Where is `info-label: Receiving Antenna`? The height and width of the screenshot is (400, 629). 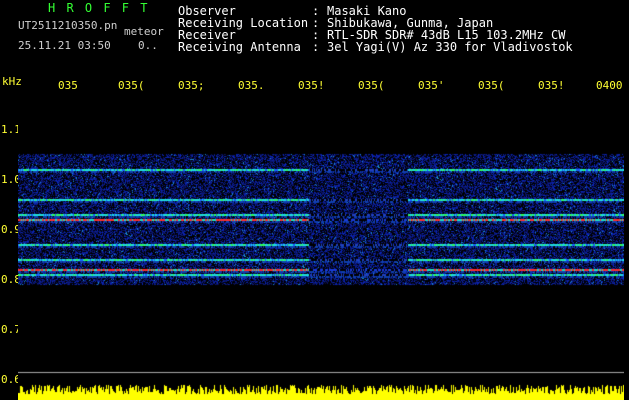
info-label: Receiving Antenna is located at coordinates (239, 47).